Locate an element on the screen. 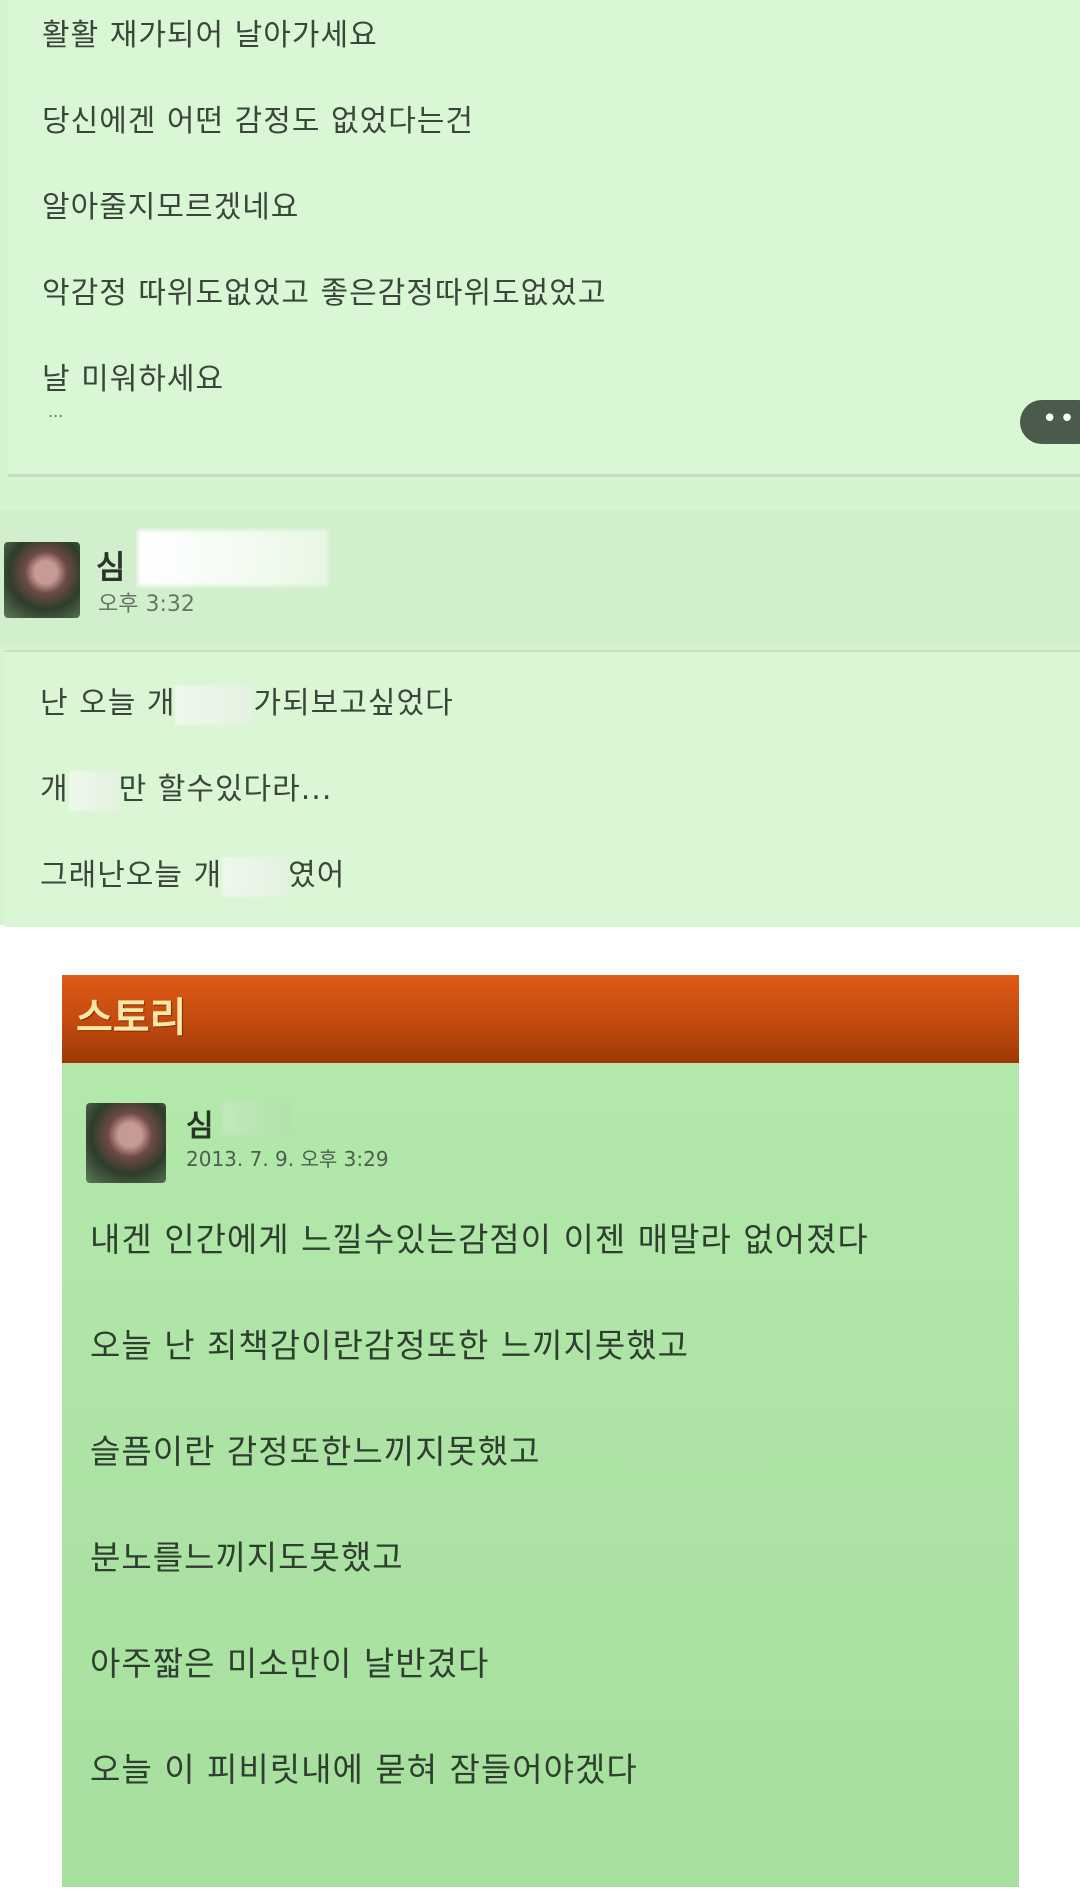 Image resolution: width=1080 pixels, height=1890 pixels. post-line: 악감정 따위도없었고 좋은감정따위도없었고 is located at coordinates (324, 293).